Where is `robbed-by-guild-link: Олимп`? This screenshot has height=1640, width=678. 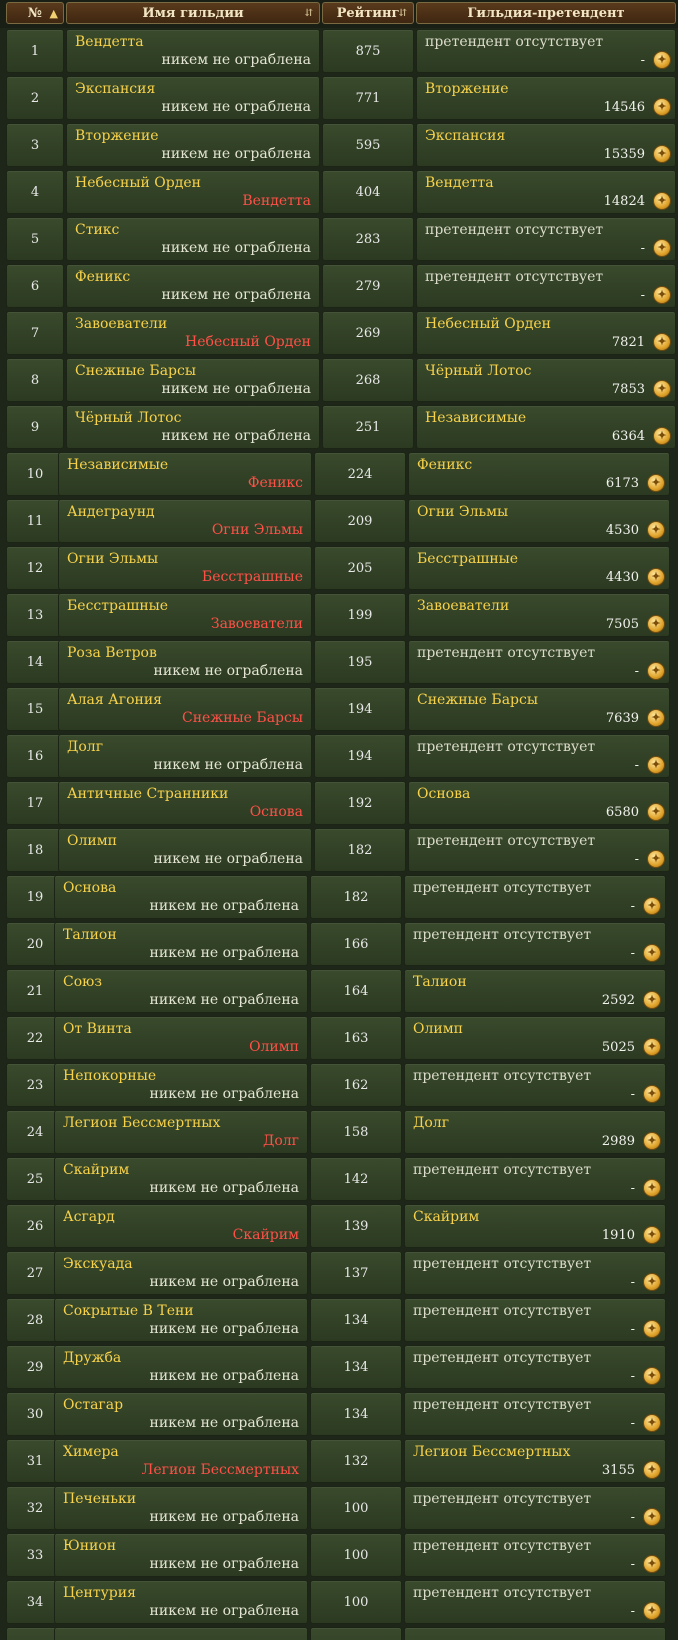
robbed-by-guild-link: Олимп is located at coordinates (274, 1047).